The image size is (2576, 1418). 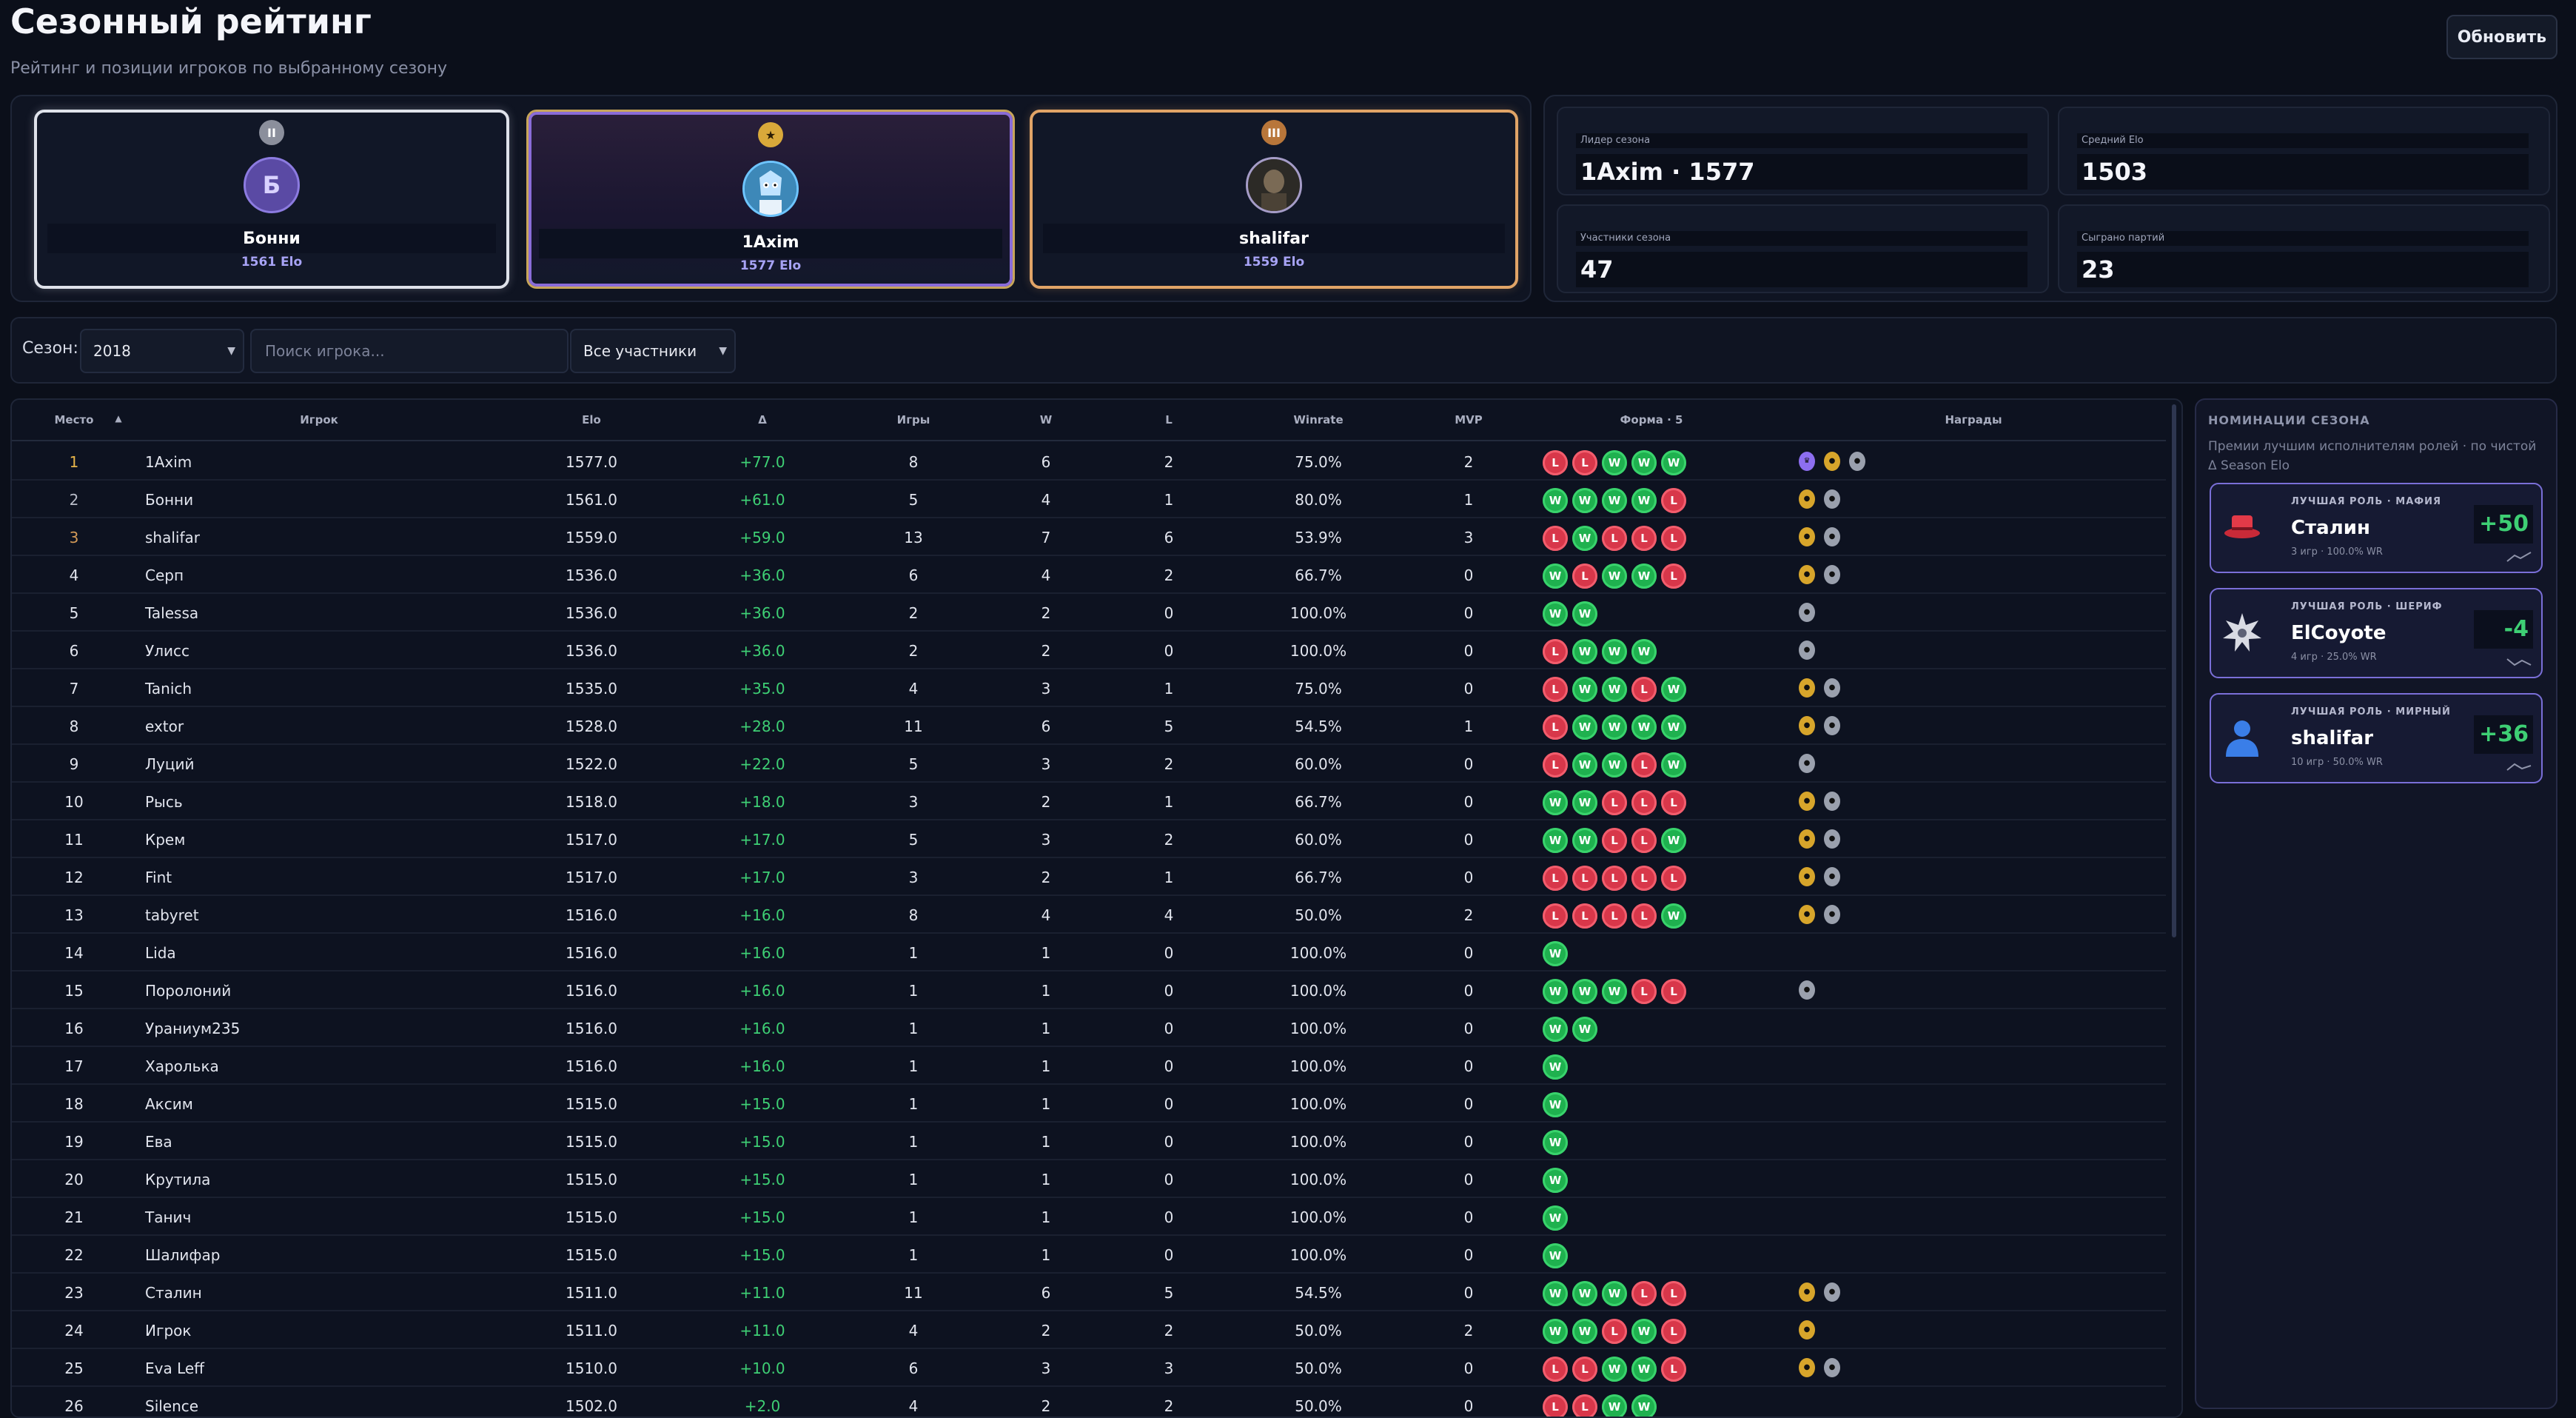 I want to click on col-player: Игрок, so click(x=319, y=420).